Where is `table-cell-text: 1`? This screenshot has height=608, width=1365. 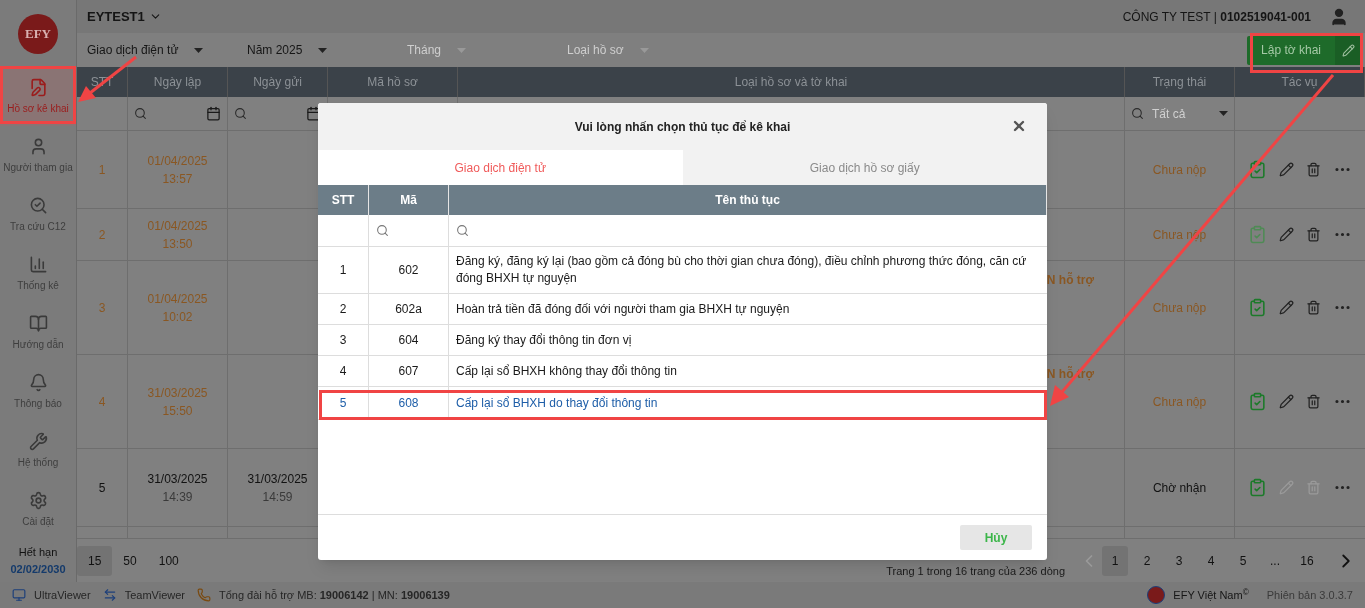
table-cell-text: 1 is located at coordinates (343, 270).